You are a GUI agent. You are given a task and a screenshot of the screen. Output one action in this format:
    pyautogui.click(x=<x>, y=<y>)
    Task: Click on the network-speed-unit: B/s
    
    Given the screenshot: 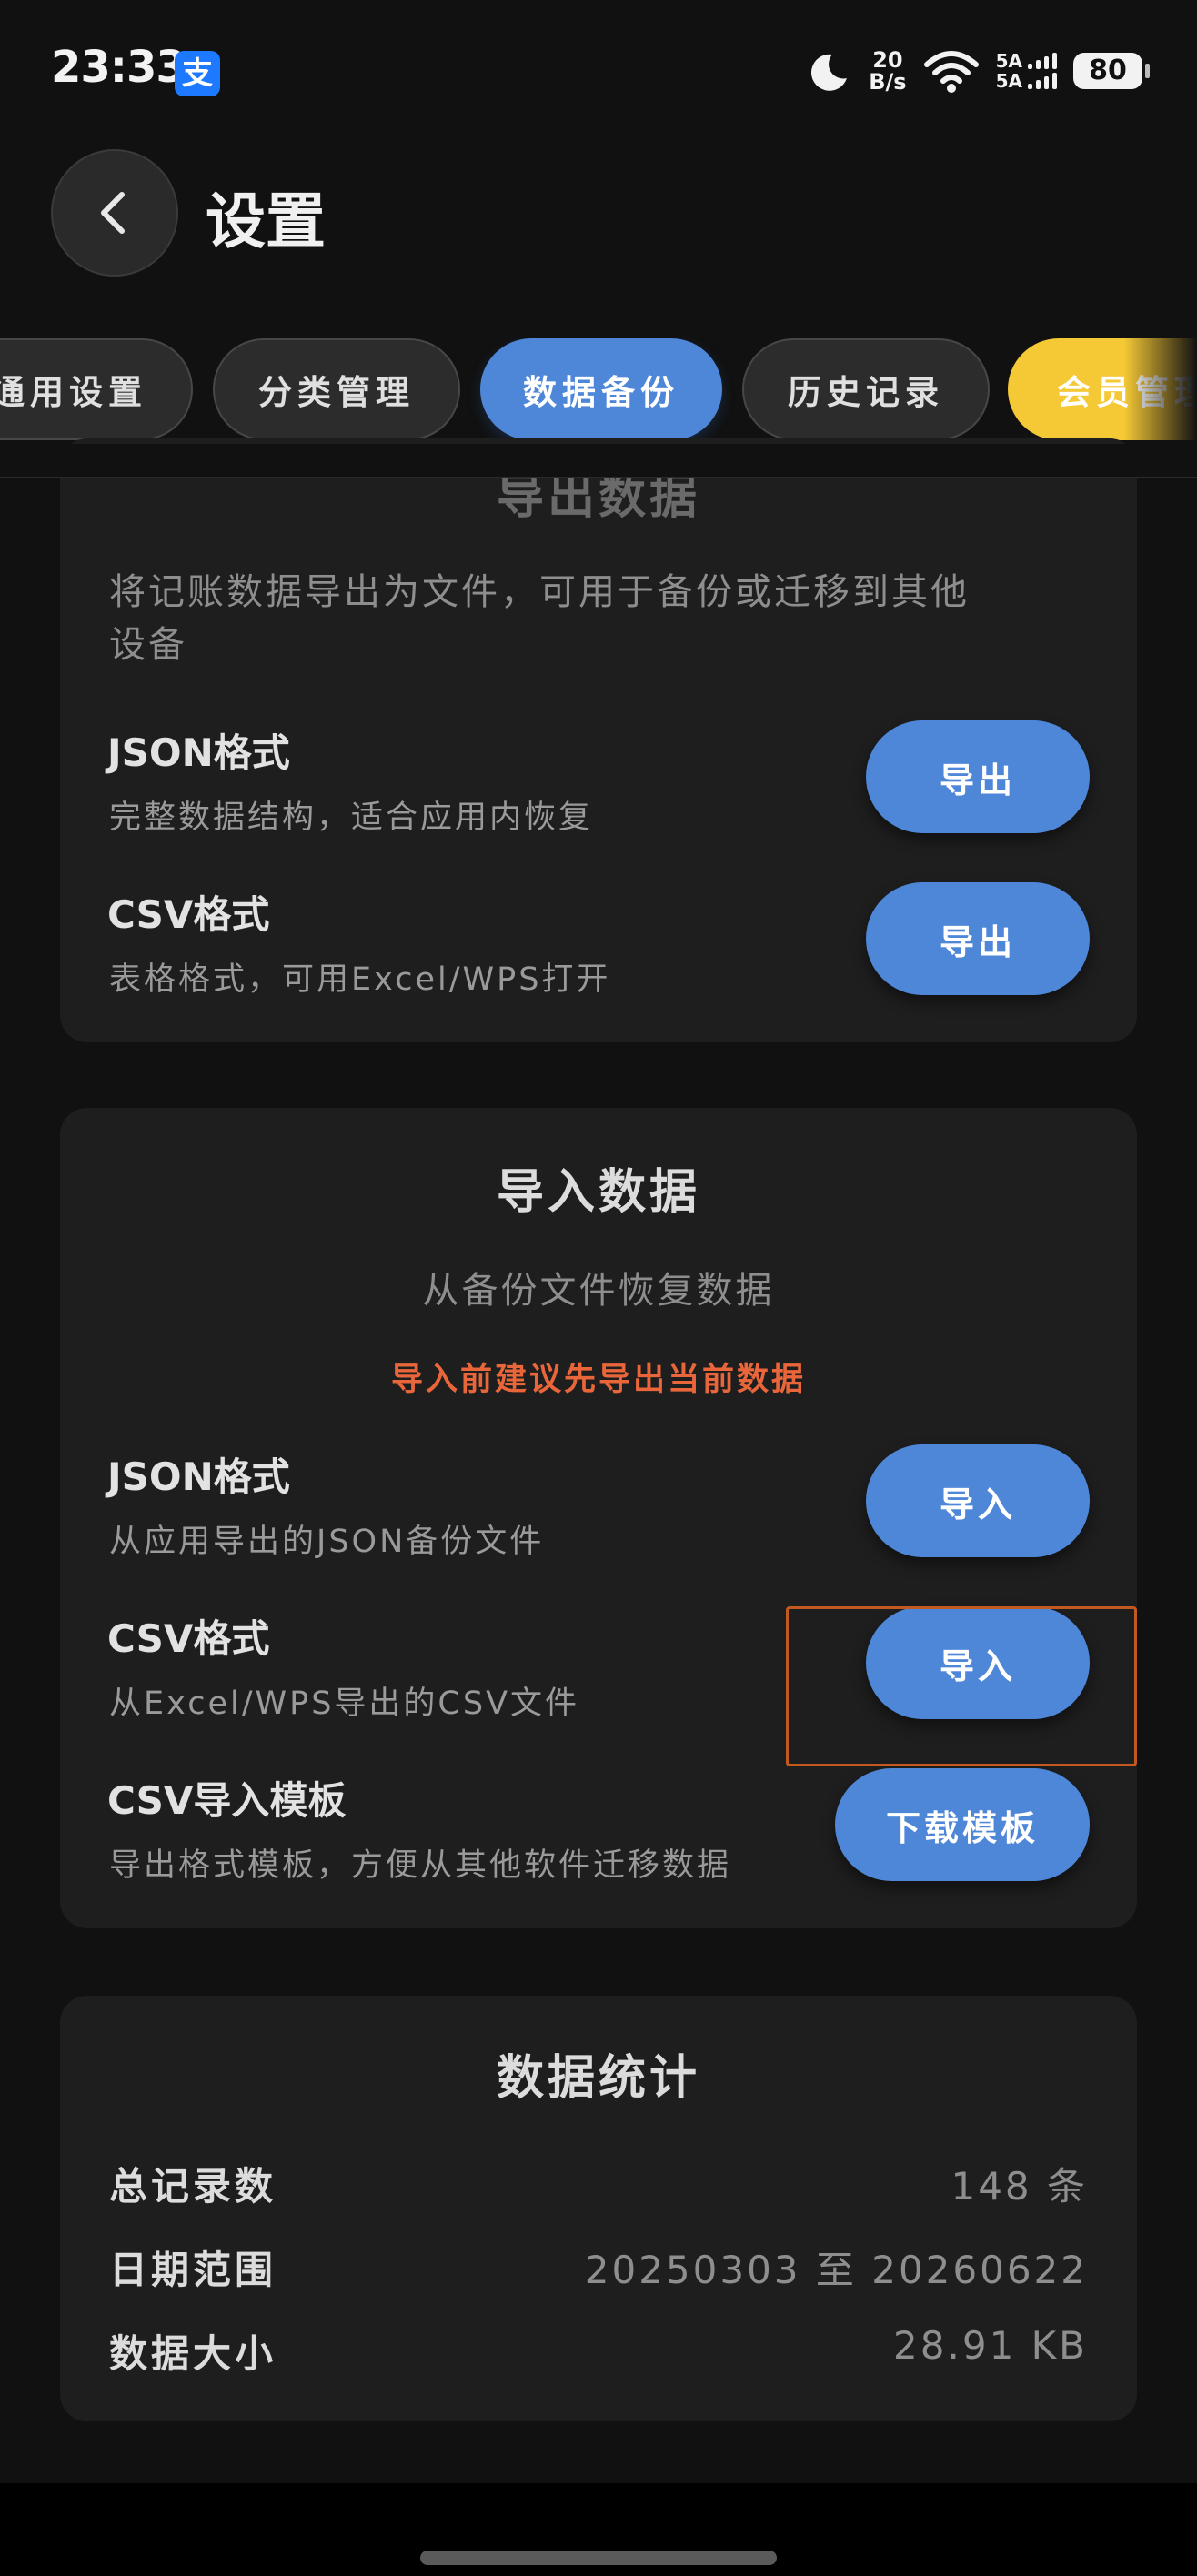 What is the action you would take?
    pyautogui.click(x=888, y=82)
    